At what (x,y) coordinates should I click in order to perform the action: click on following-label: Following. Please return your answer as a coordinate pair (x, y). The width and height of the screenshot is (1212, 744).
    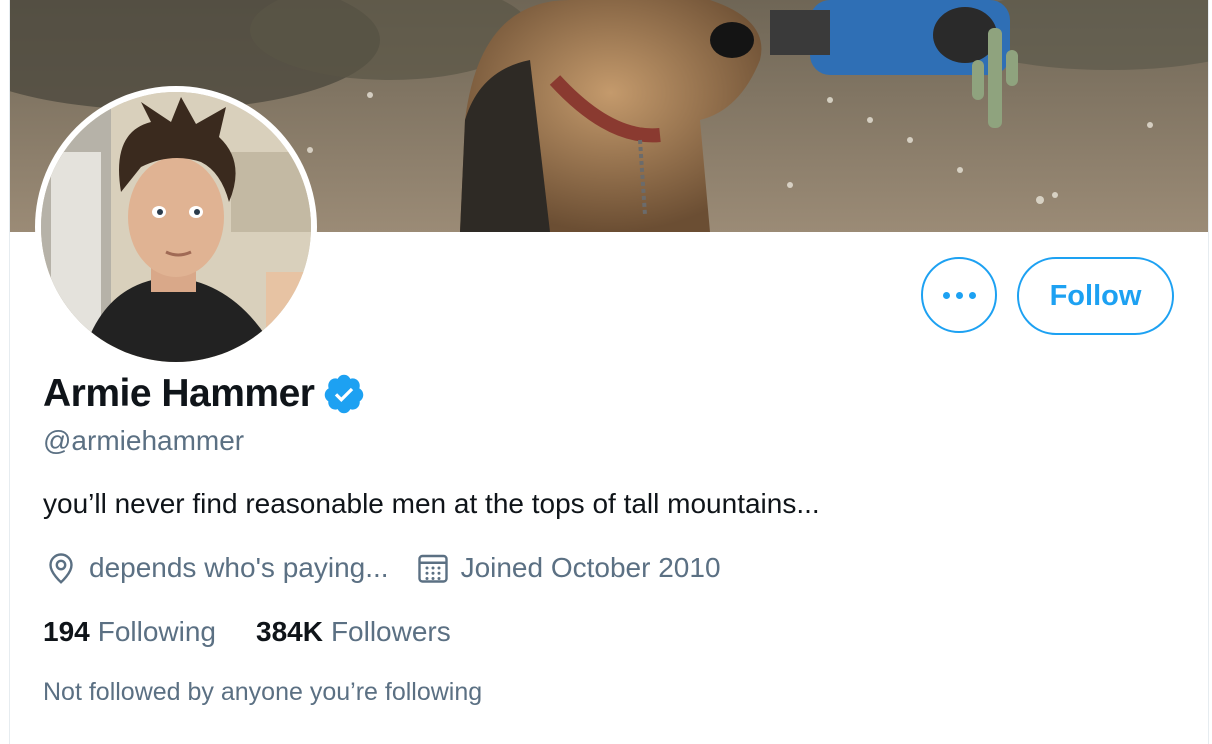
    Looking at the image, I should click on (156, 631).